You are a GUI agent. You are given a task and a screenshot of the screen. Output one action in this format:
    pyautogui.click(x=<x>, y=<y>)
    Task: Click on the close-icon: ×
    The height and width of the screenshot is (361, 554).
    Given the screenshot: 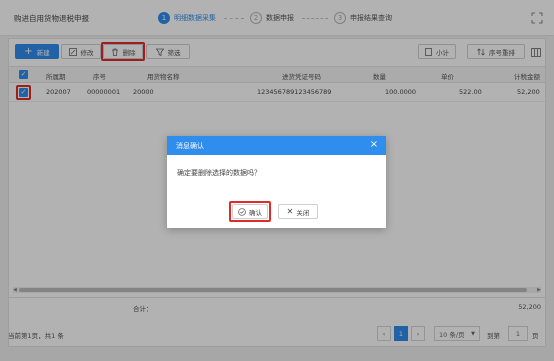 What is the action you would take?
    pyautogui.click(x=374, y=145)
    